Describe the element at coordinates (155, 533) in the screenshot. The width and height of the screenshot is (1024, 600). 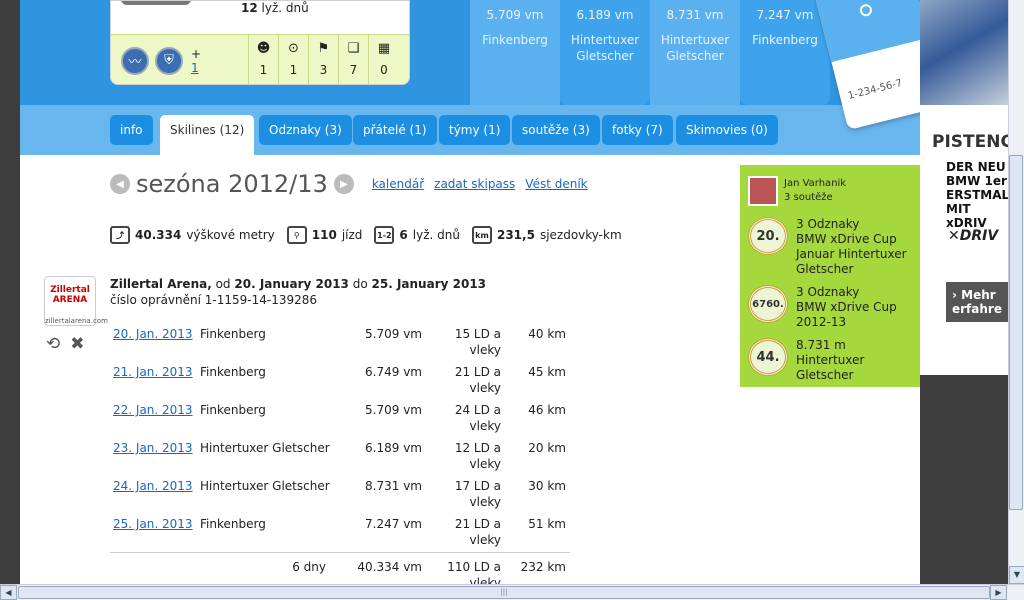
I see `visit-date: 25. Jan. 2013` at that location.